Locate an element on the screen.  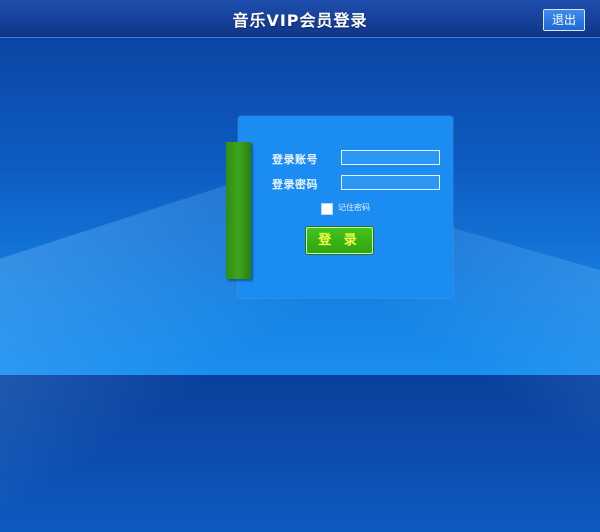
remember-password-checkbox is located at coordinates (327, 209).